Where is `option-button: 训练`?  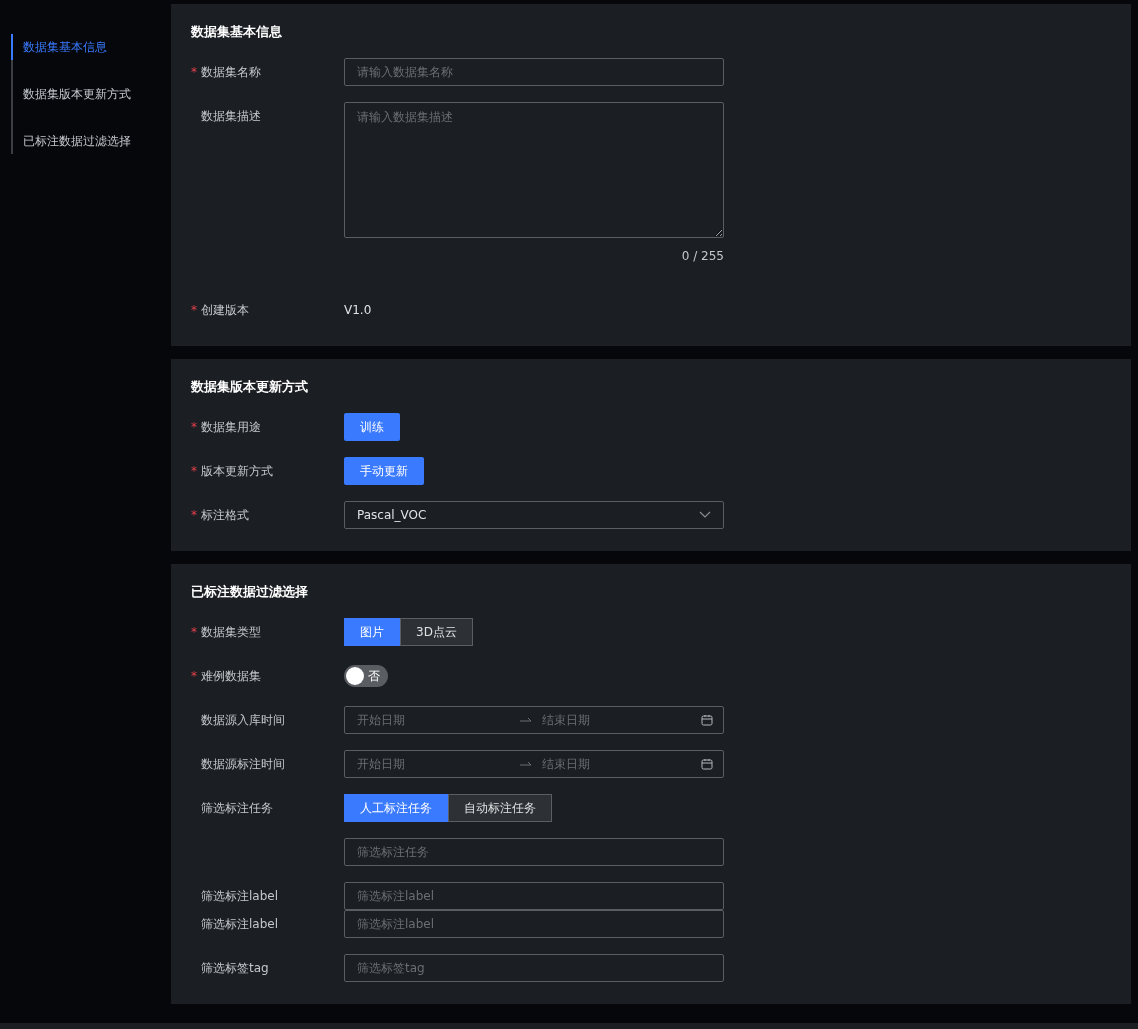
option-button: 训练 is located at coordinates (372, 427).